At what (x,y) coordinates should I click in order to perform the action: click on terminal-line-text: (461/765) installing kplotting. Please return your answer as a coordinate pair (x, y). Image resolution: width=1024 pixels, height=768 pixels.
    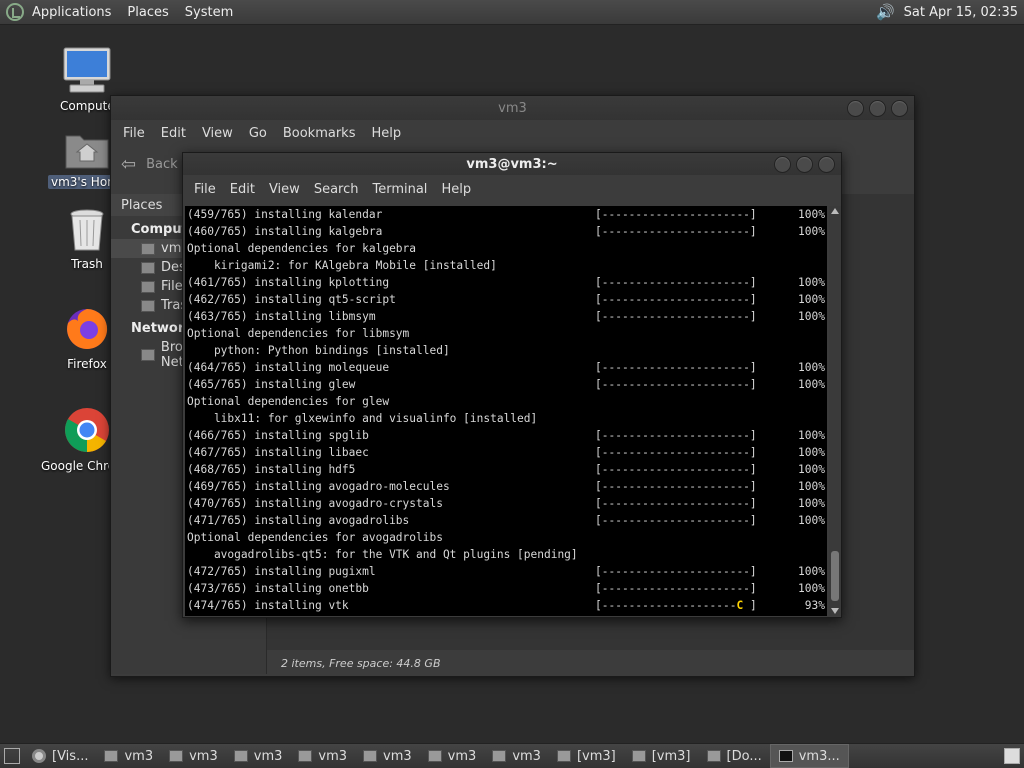
    Looking at the image, I should click on (288, 282).